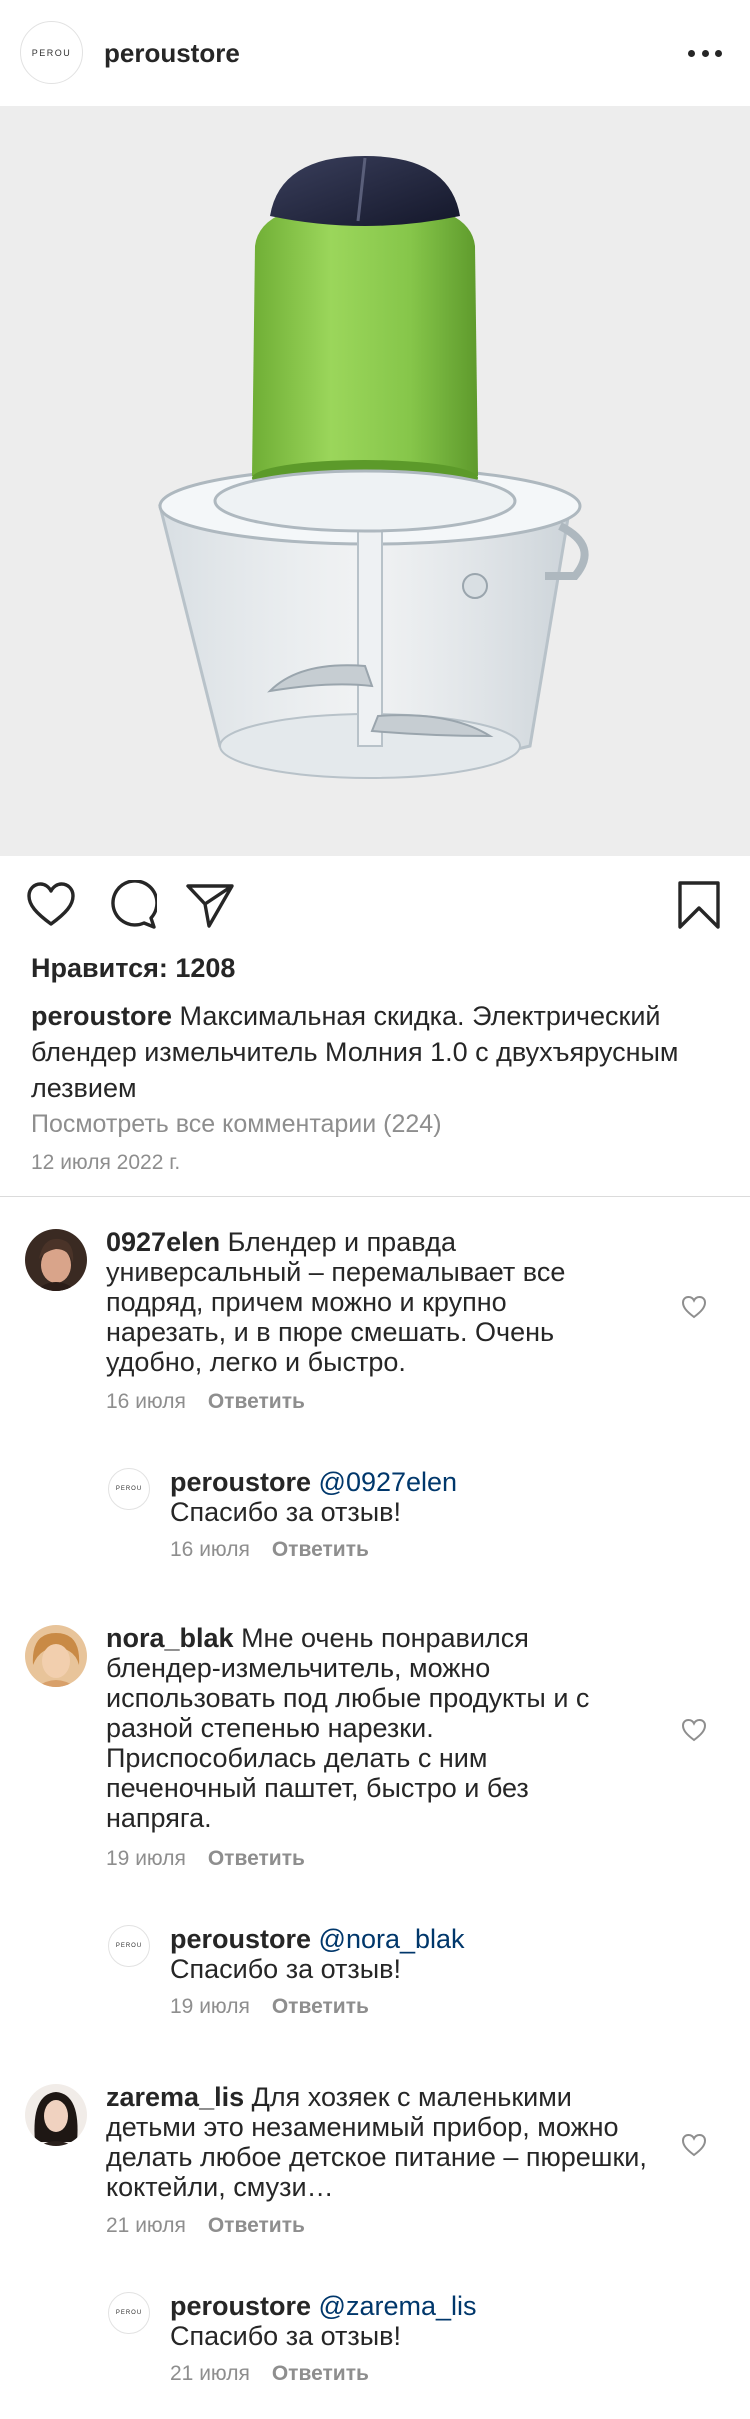  Describe the element at coordinates (146, 2225) in the screenshot. I see `comment-date: 21 июля` at that location.